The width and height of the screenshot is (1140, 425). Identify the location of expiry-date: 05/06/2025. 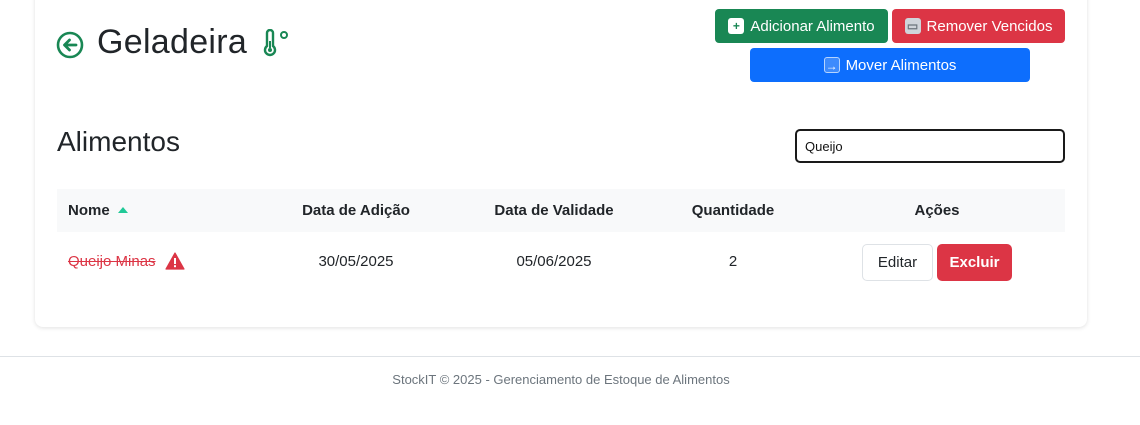
(554, 261).